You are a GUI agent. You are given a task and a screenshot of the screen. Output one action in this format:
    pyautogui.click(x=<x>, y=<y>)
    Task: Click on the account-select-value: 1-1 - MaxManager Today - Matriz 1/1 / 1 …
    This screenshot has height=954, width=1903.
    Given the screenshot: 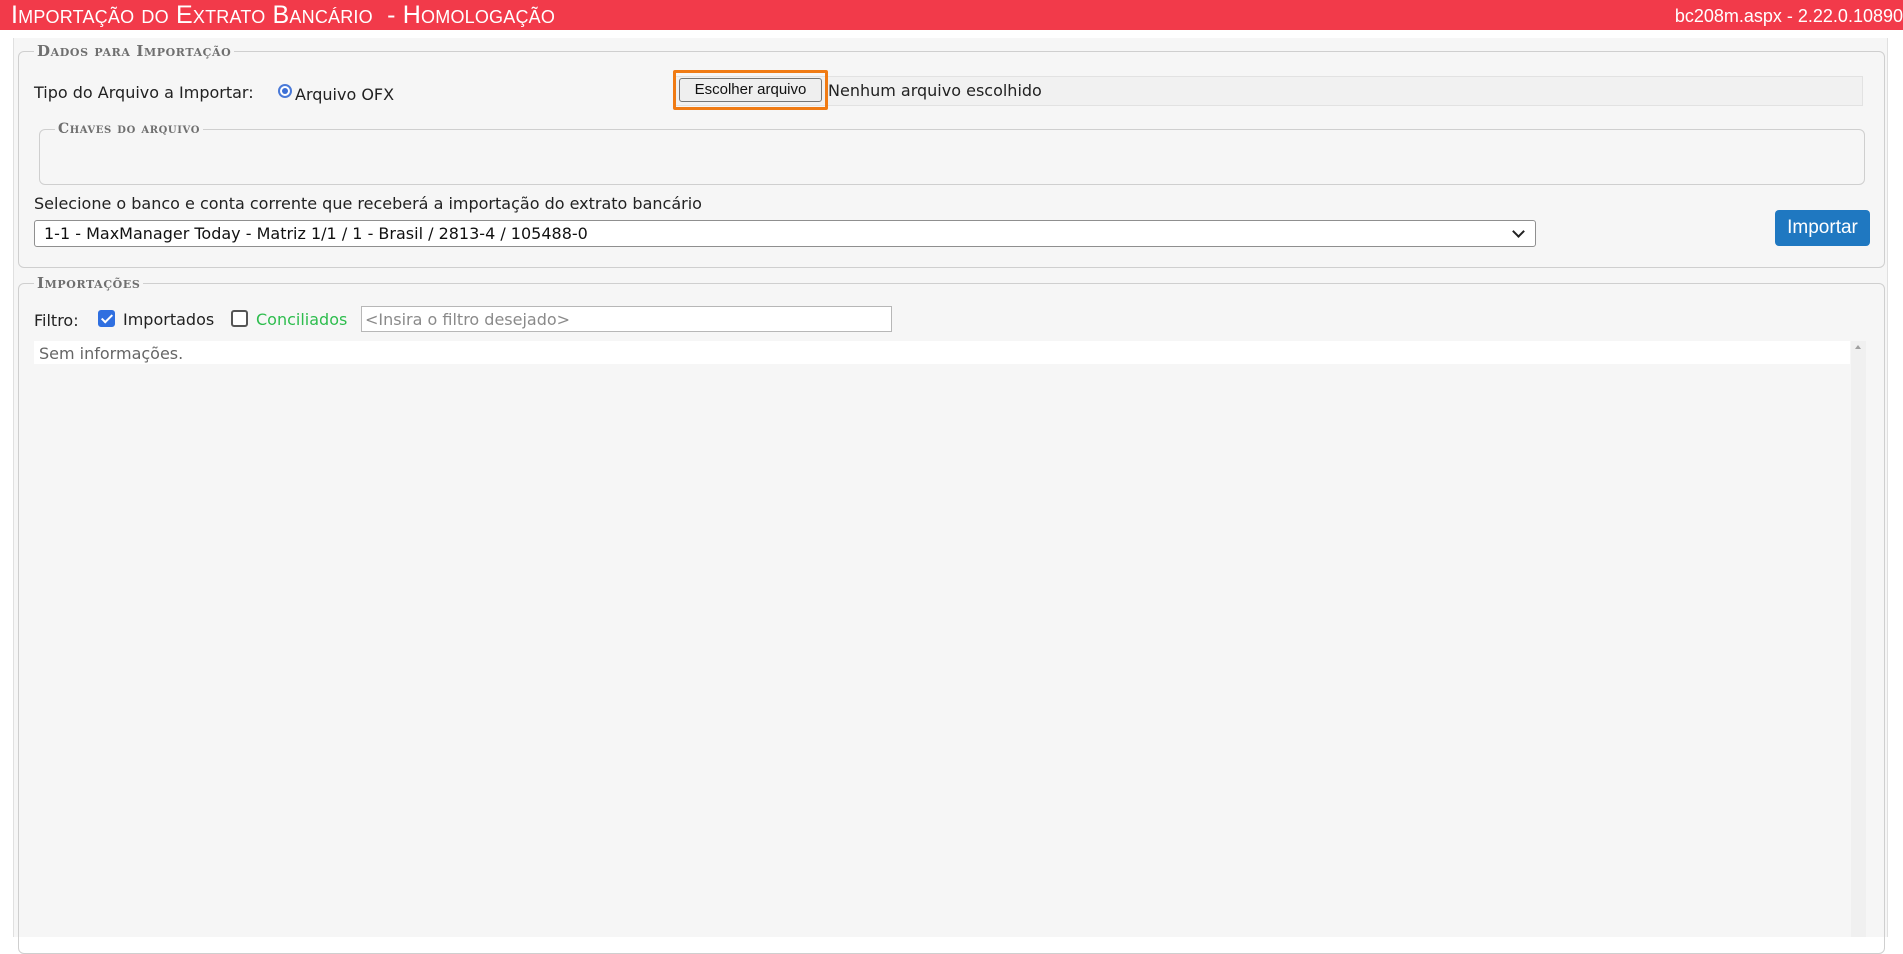 What is the action you would take?
    pyautogui.click(x=316, y=233)
    